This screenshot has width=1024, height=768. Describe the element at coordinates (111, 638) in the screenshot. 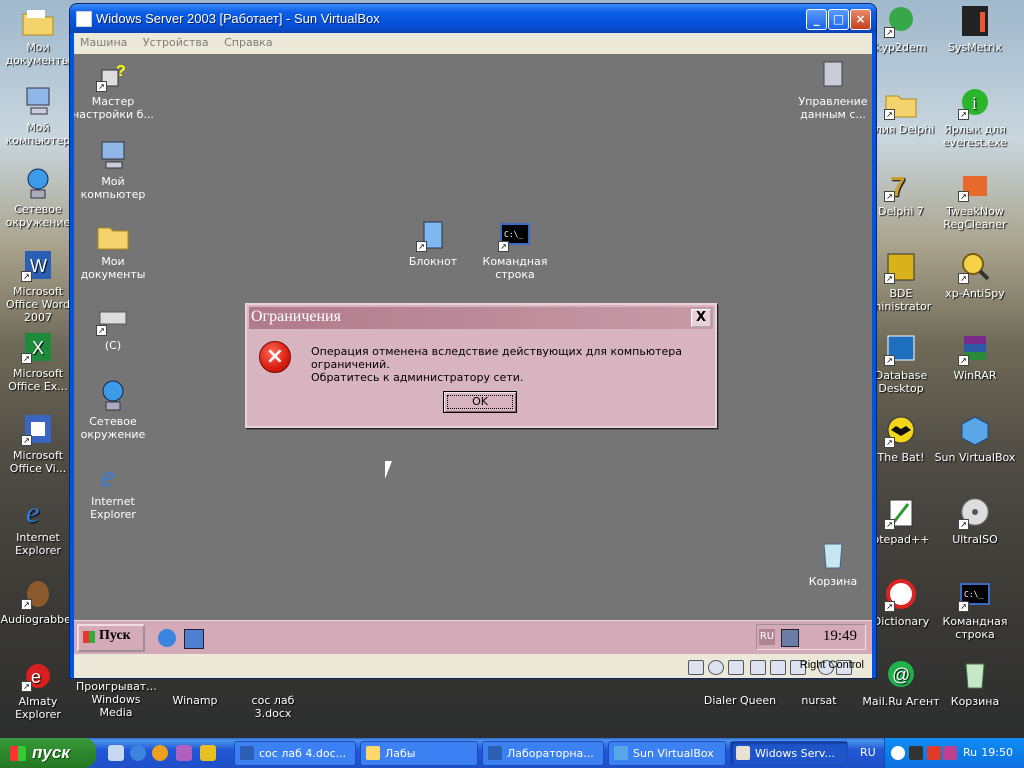

I see `guest-start-button: Пуск` at that location.